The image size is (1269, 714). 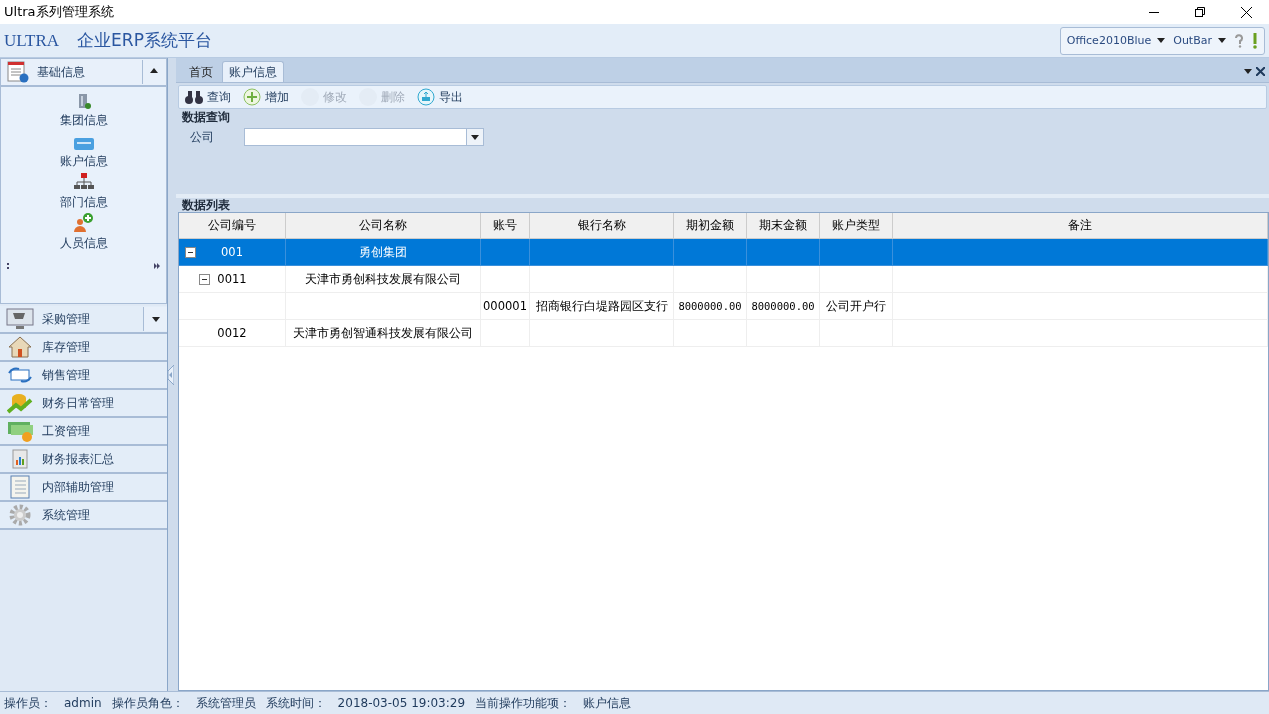 What do you see at coordinates (83, 152) in the screenshot?
I see `nav-item: 账户信息` at bounding box center [83, 152].